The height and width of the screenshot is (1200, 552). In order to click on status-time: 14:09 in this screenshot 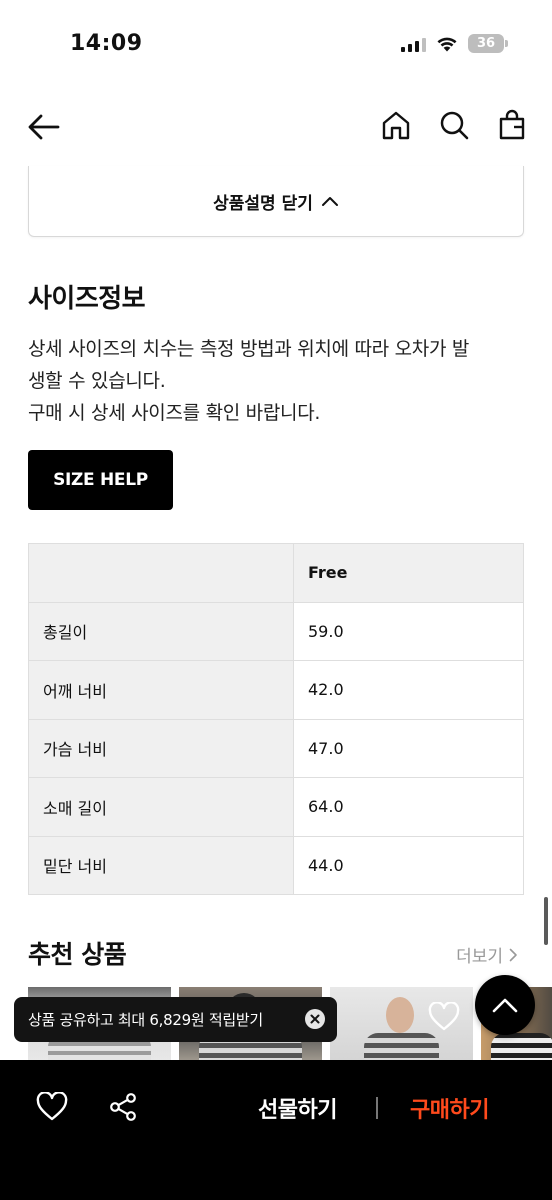, I will do `click(106, 43)`.